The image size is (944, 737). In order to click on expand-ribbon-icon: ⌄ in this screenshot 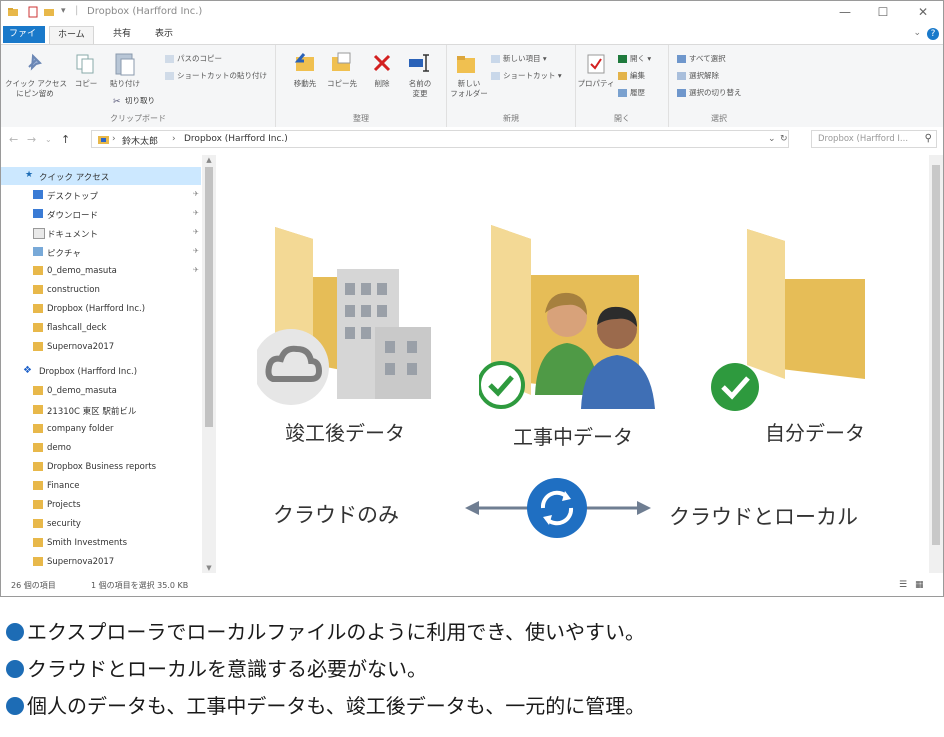, I will do `click(917, 33)`.